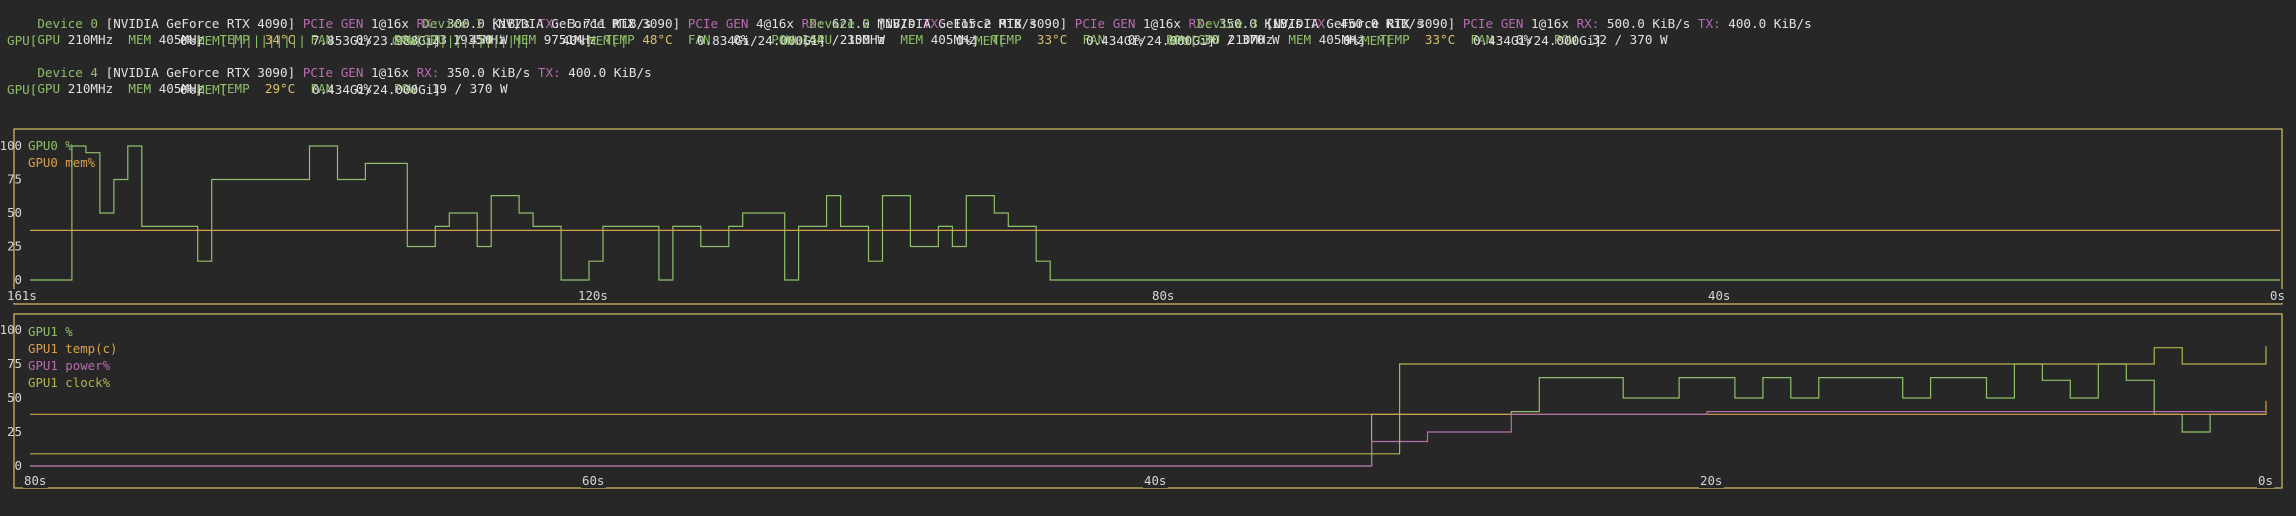  Describe the element at coordinates (11, 329) in the screenshot. I see `plot-1-ytick-label: 100` at that location.